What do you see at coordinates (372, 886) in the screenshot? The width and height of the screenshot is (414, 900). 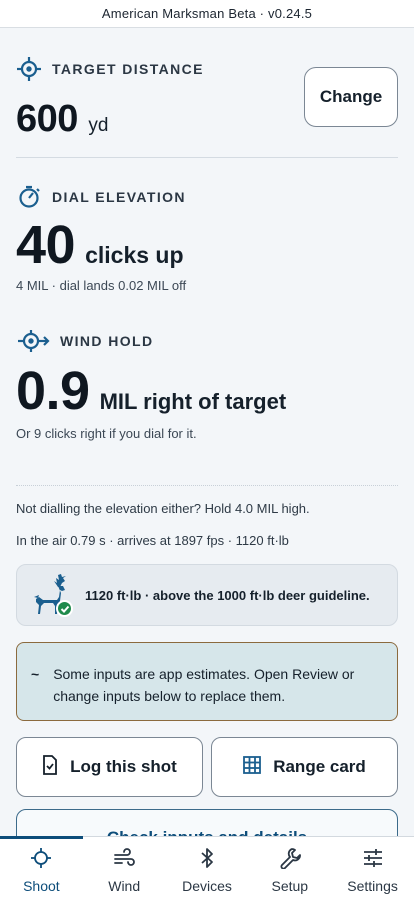 I see `tab-label-settings: Settings` at bounding box center [372, 886].